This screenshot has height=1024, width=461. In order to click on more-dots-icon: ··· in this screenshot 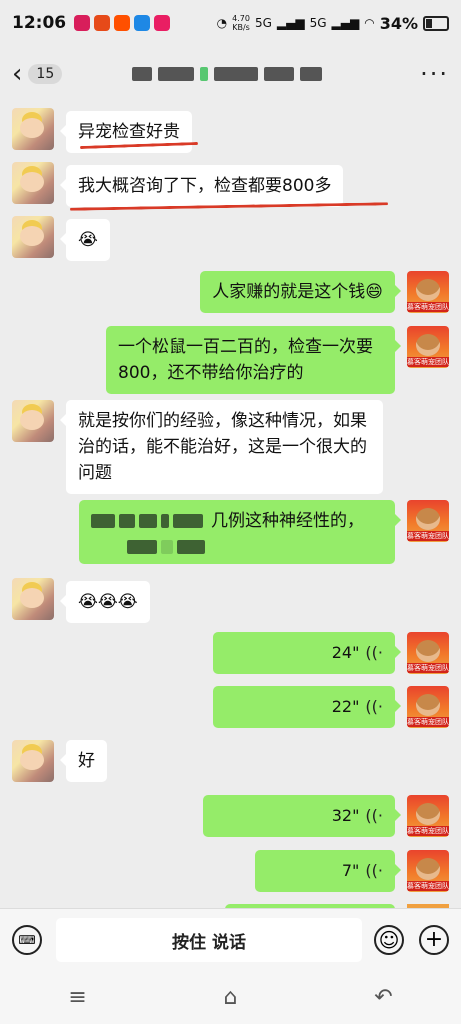, I will do `click(434, 74)`.